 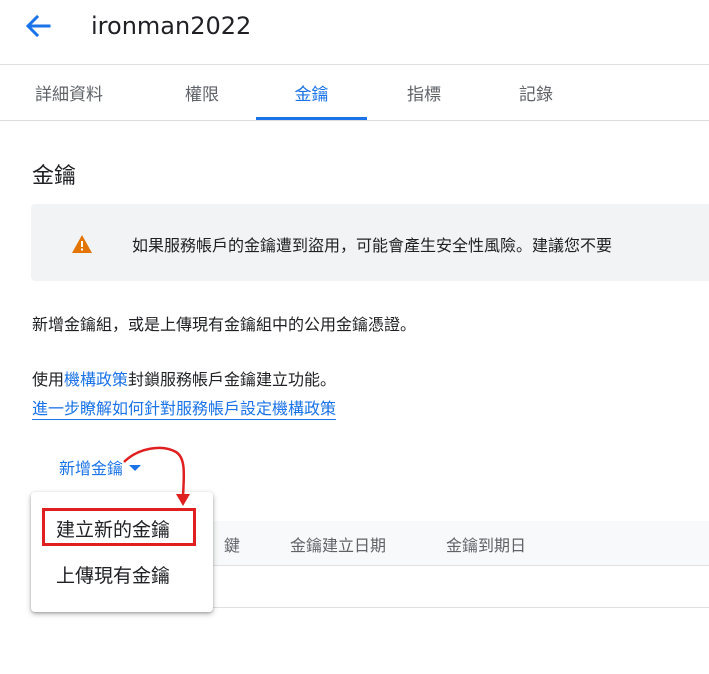 What do you see at coordinates (90, 468) in the screenshot?
I see `add-key-label: 新增金鑰` at bounding box center [90, 468].